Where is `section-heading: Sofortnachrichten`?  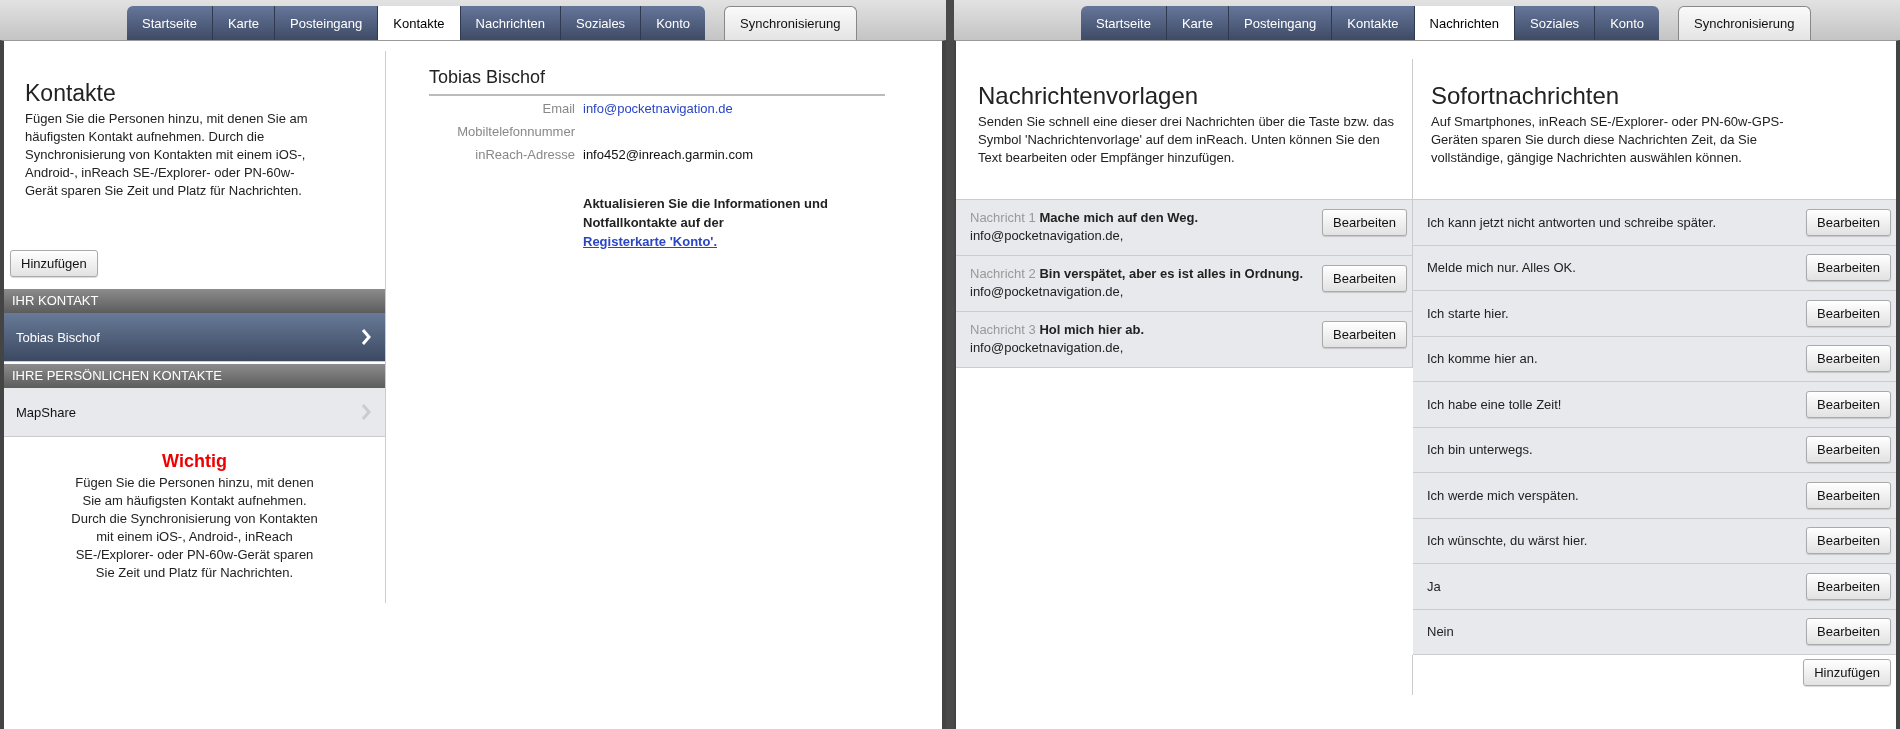
section-heading: Sofortnachrichten is located at coordinates (1526, 96).